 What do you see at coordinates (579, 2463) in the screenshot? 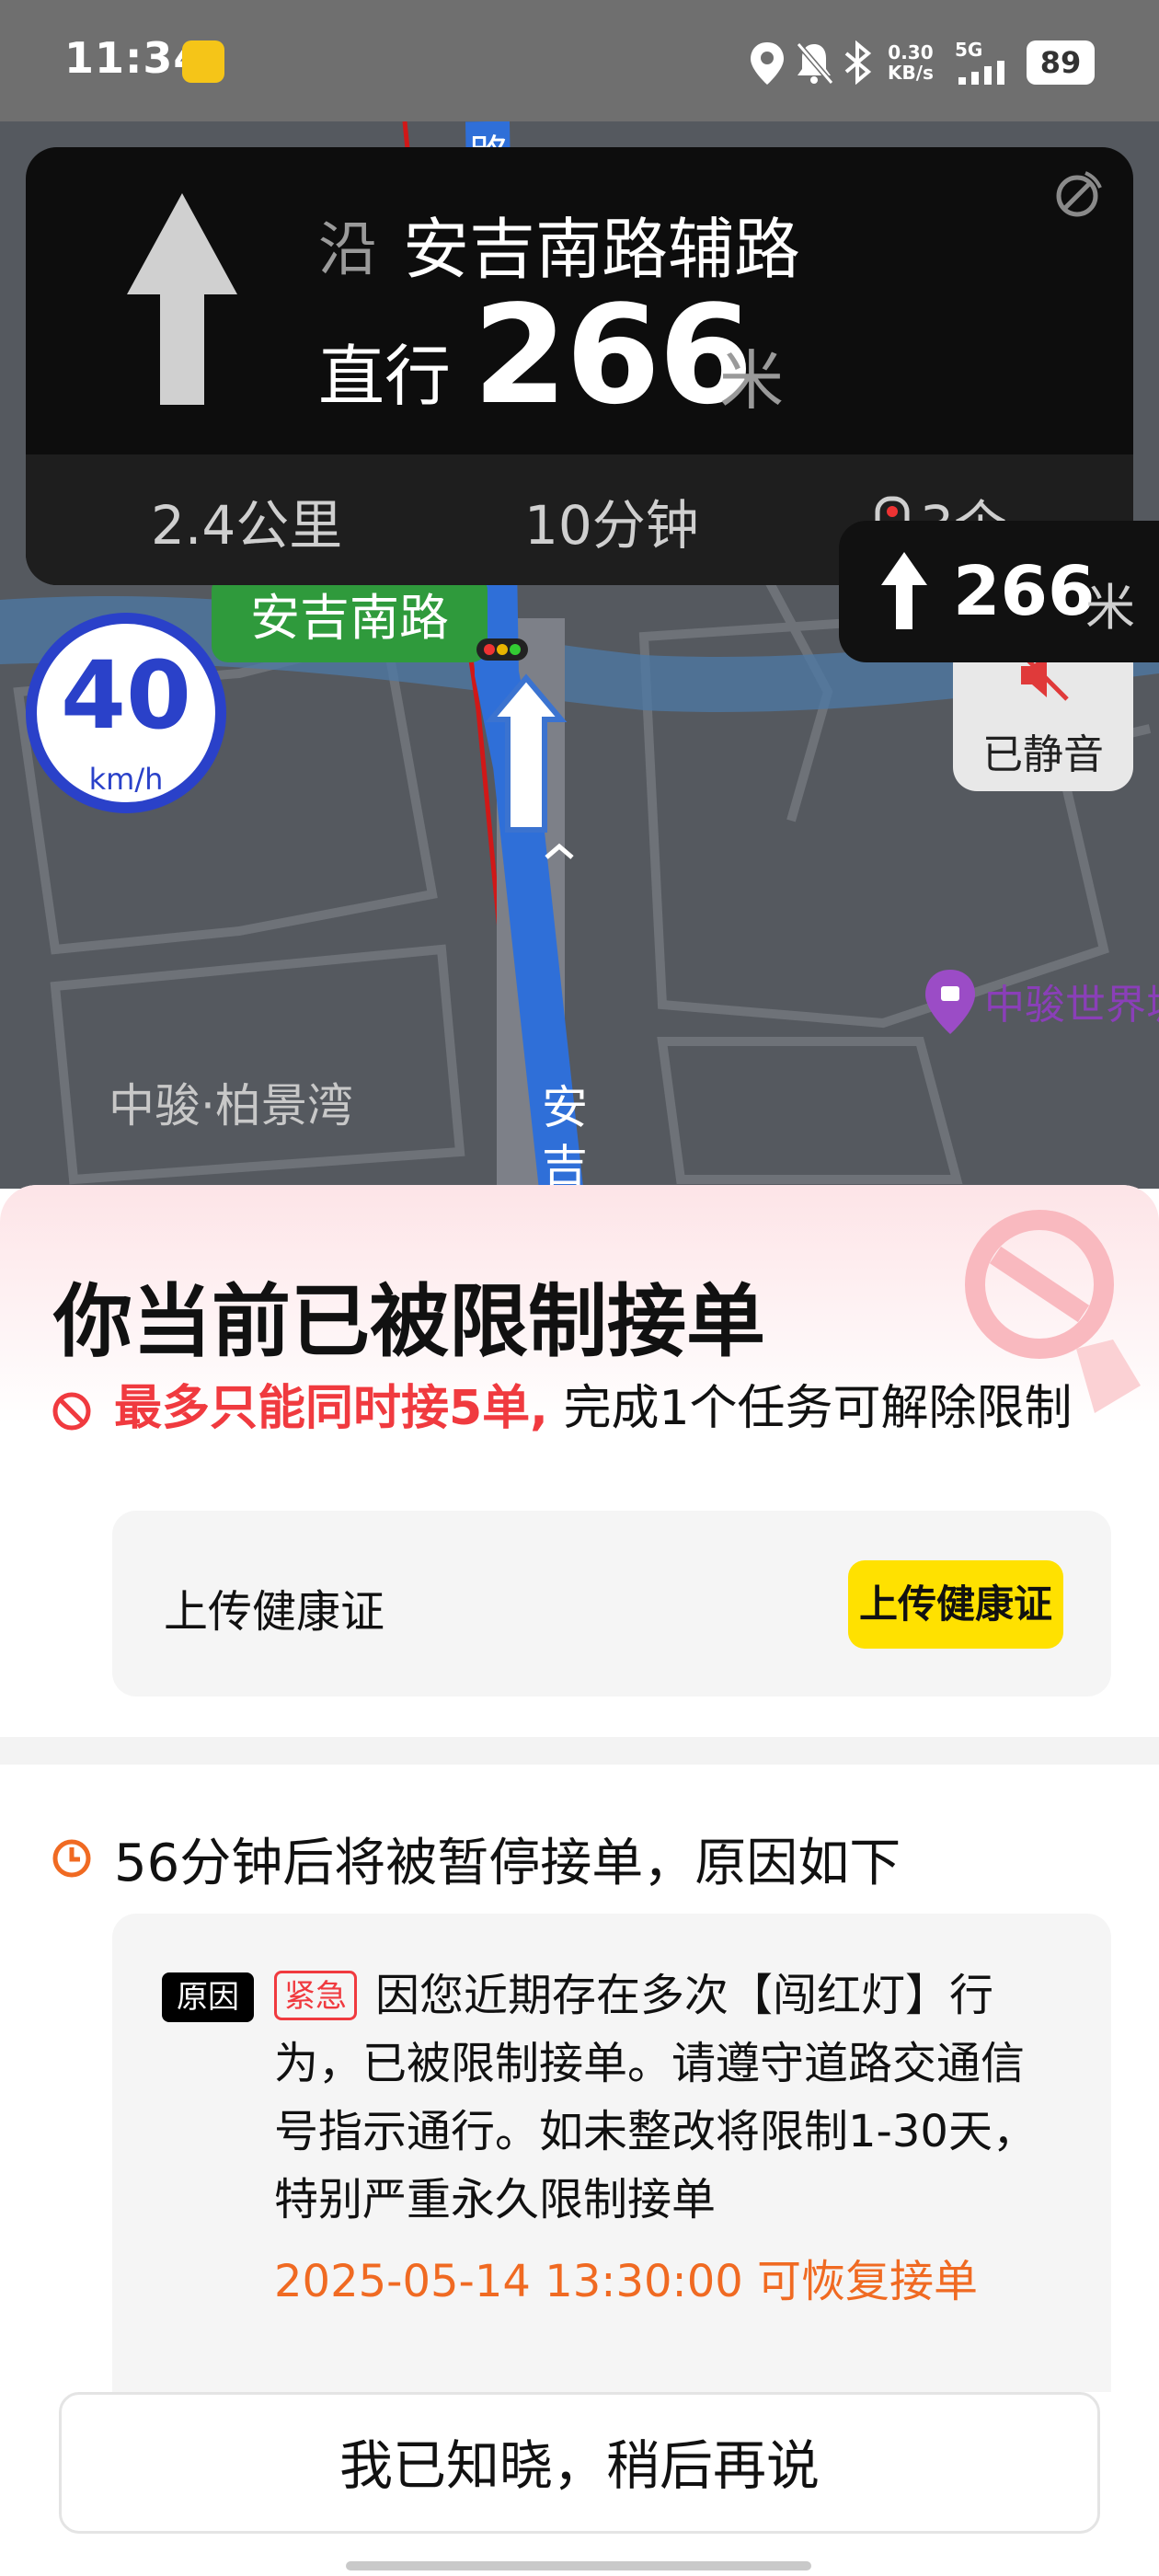
I see `acknowledge-button: 我已知晓，稍后再说` at bounding box center [579, 2463].